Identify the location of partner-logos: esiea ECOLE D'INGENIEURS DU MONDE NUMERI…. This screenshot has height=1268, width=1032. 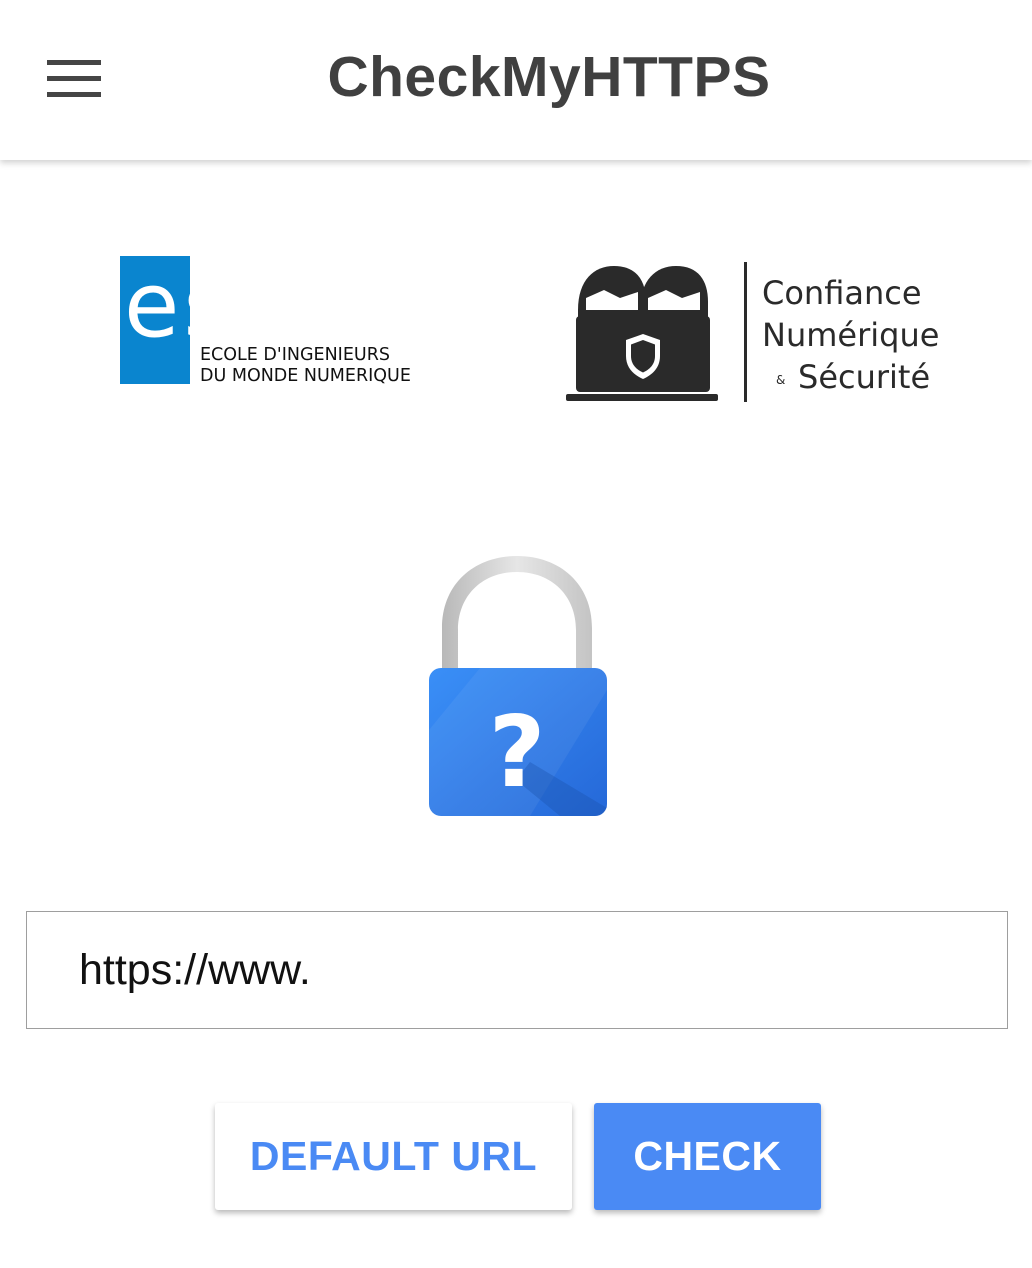
(516, 330).